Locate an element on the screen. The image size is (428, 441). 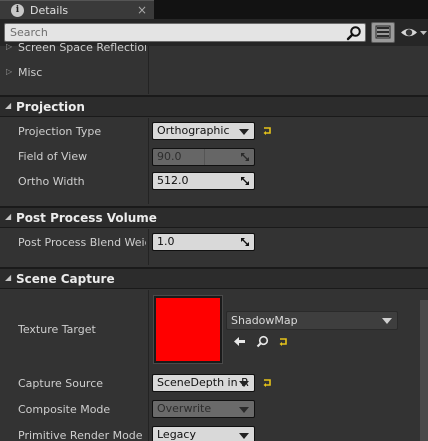
property-matrix-icon is located at coordinates (383, 32).